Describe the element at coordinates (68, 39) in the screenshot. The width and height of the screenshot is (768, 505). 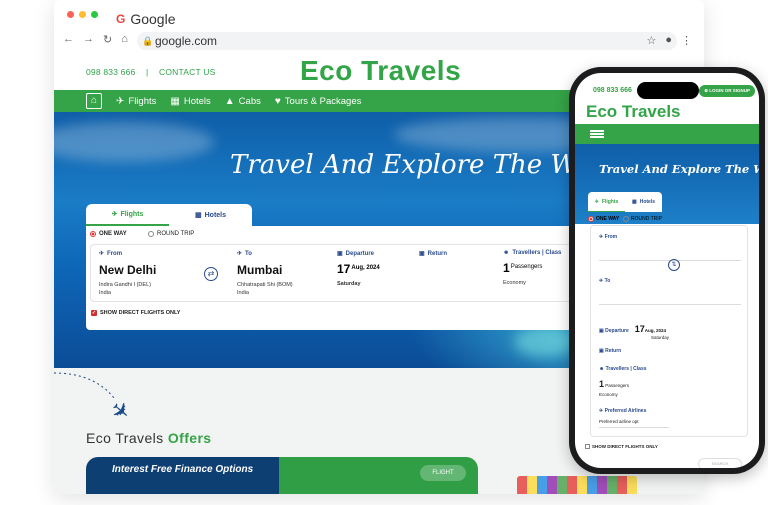
I see `back-arrow-icon: ←` at that location.